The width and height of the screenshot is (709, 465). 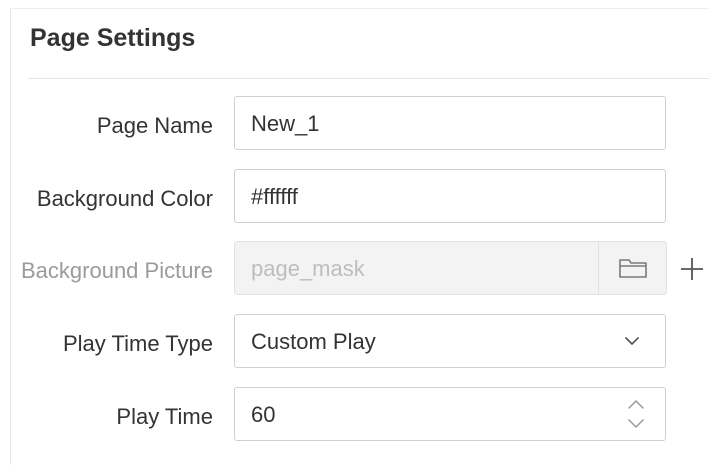 I want to click on folder-icon, so click(x=632, y=268).